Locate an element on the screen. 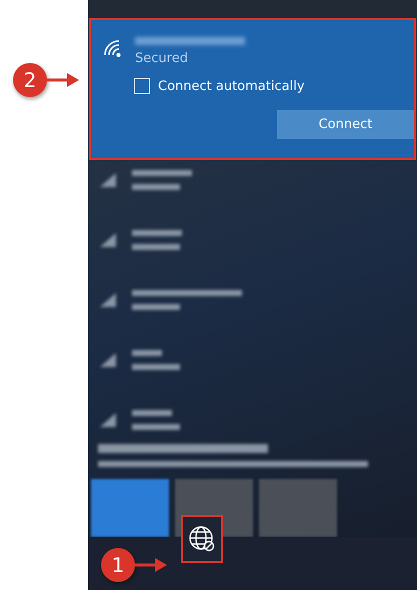  network-status: Secured is located at coordinates (162, 58).